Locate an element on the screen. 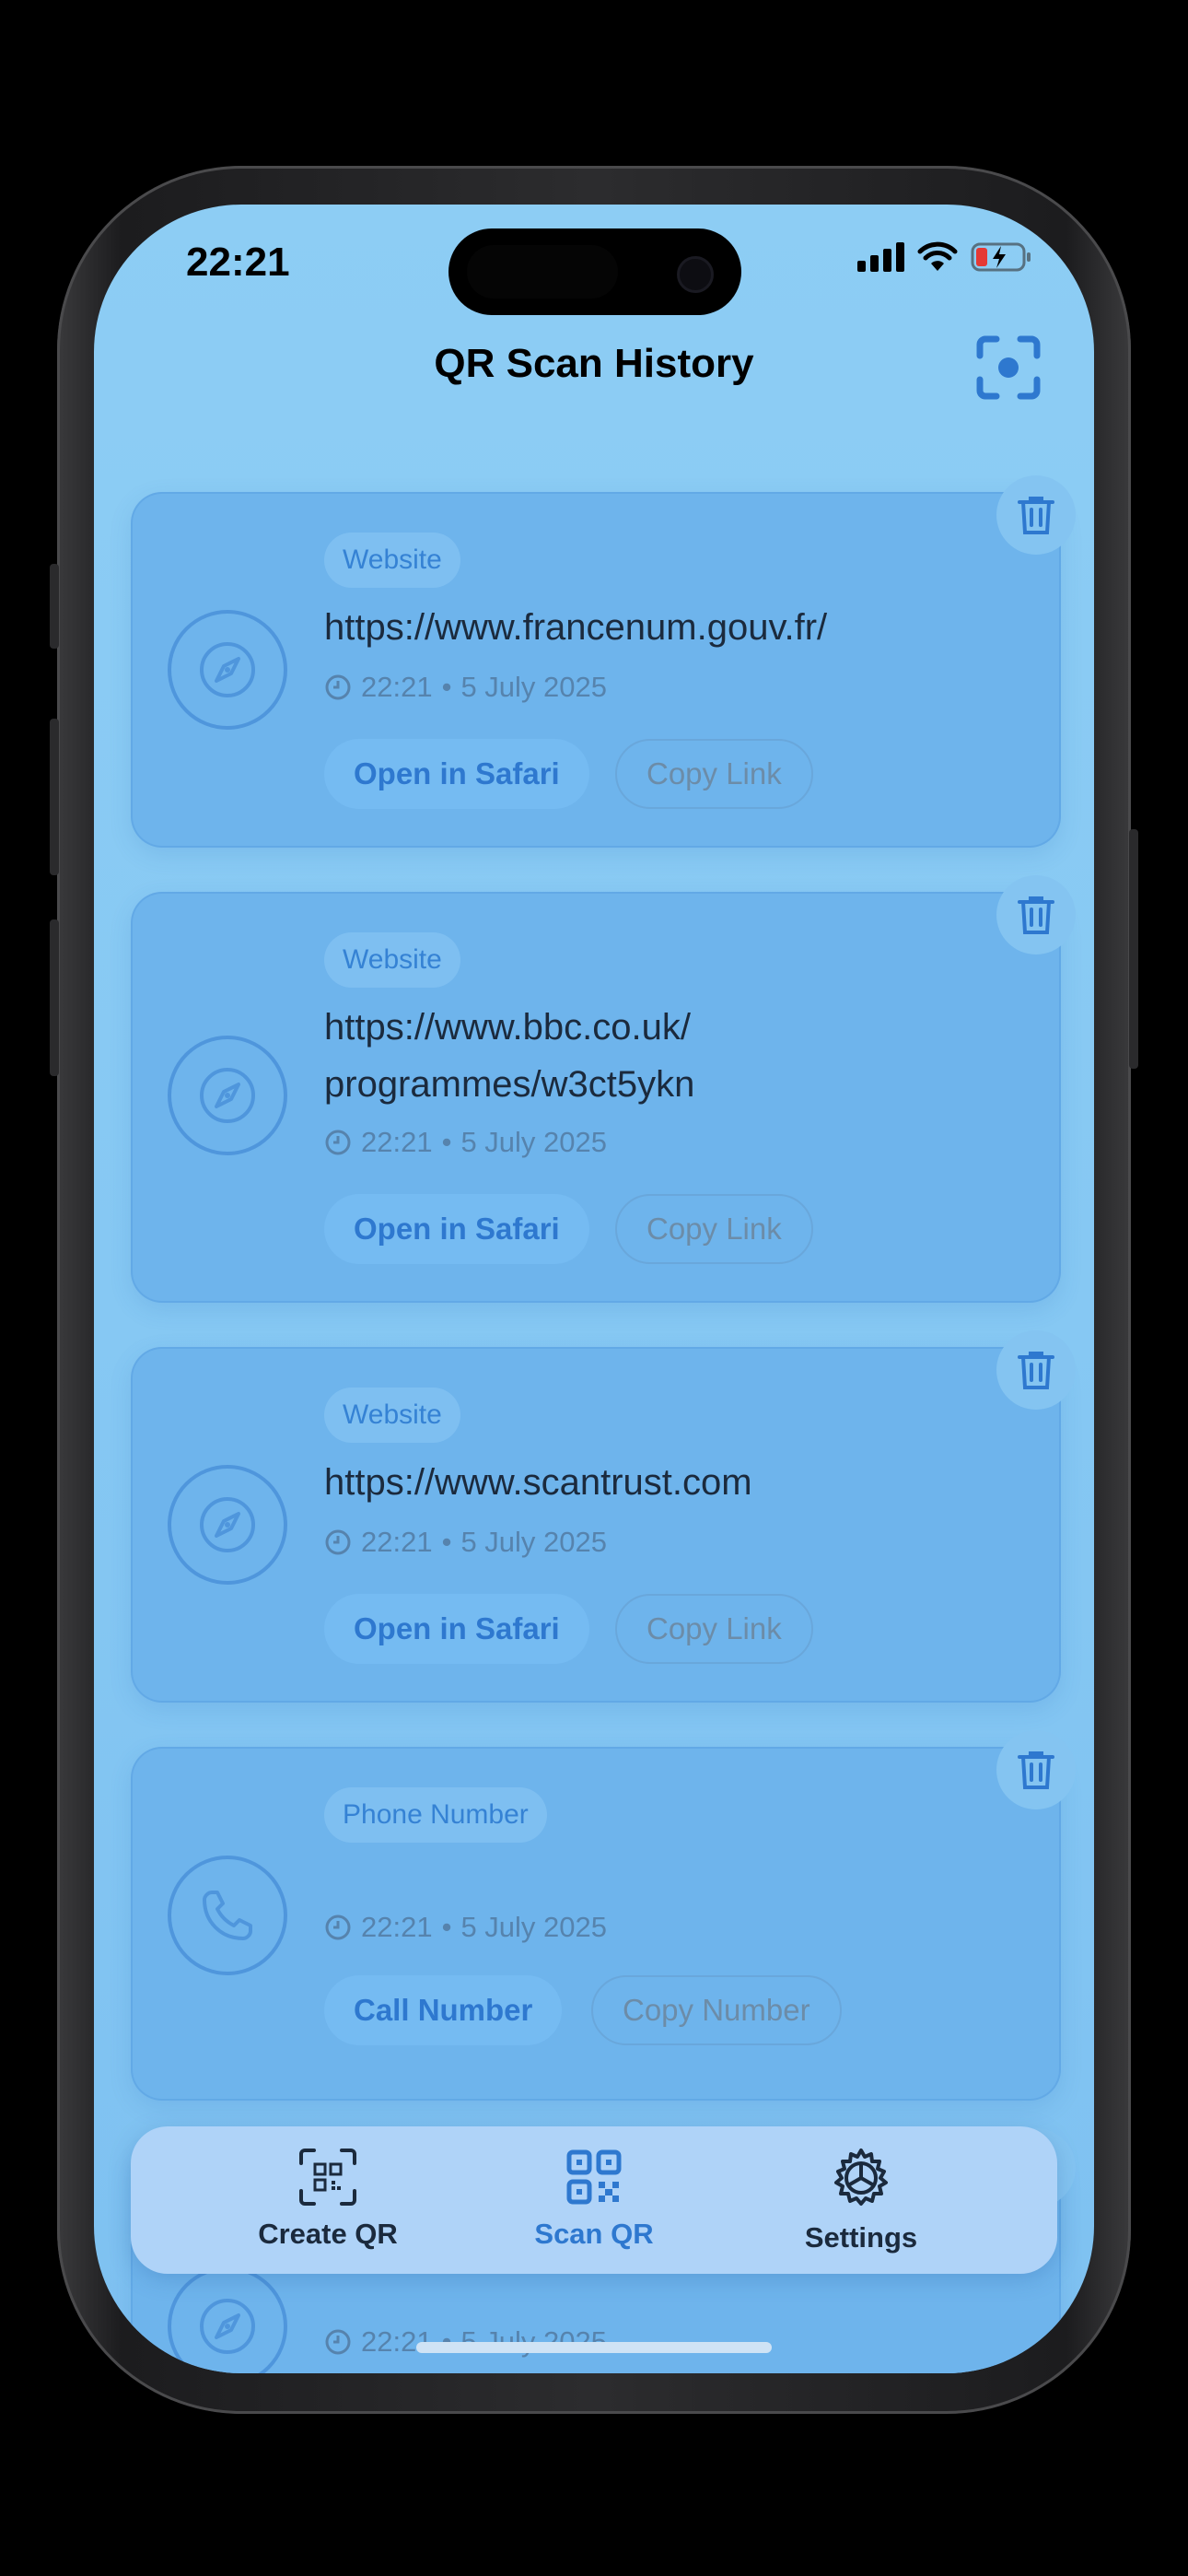 The height and width of the screenshot is (2576, 1188). tab-scan-qr: Scan QR is located at coordinates (594, 2199).